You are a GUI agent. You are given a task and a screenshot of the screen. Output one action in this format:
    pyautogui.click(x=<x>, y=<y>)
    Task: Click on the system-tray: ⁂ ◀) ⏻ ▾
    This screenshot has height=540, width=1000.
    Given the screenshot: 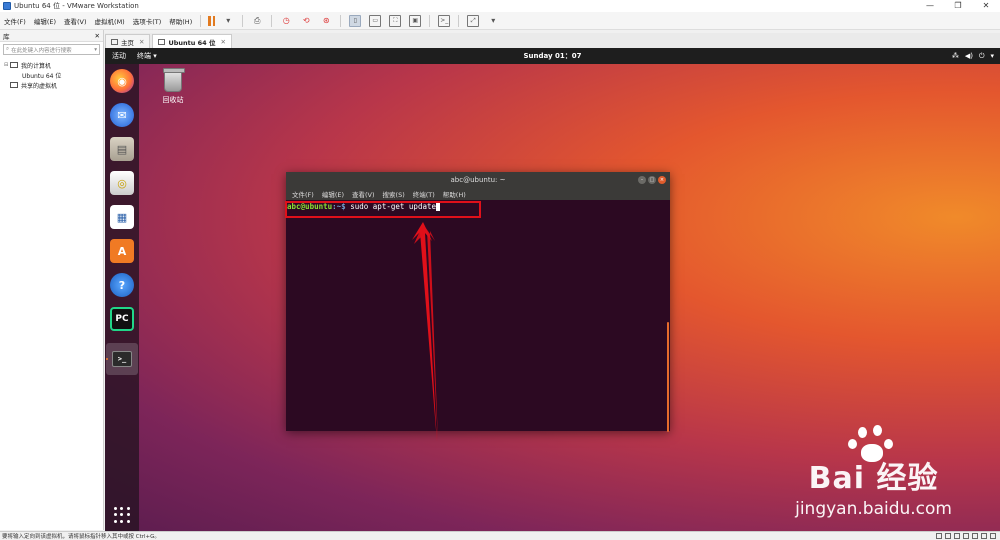 What is the action you would take?
    pyautogui.click(x=973, y=56)
    